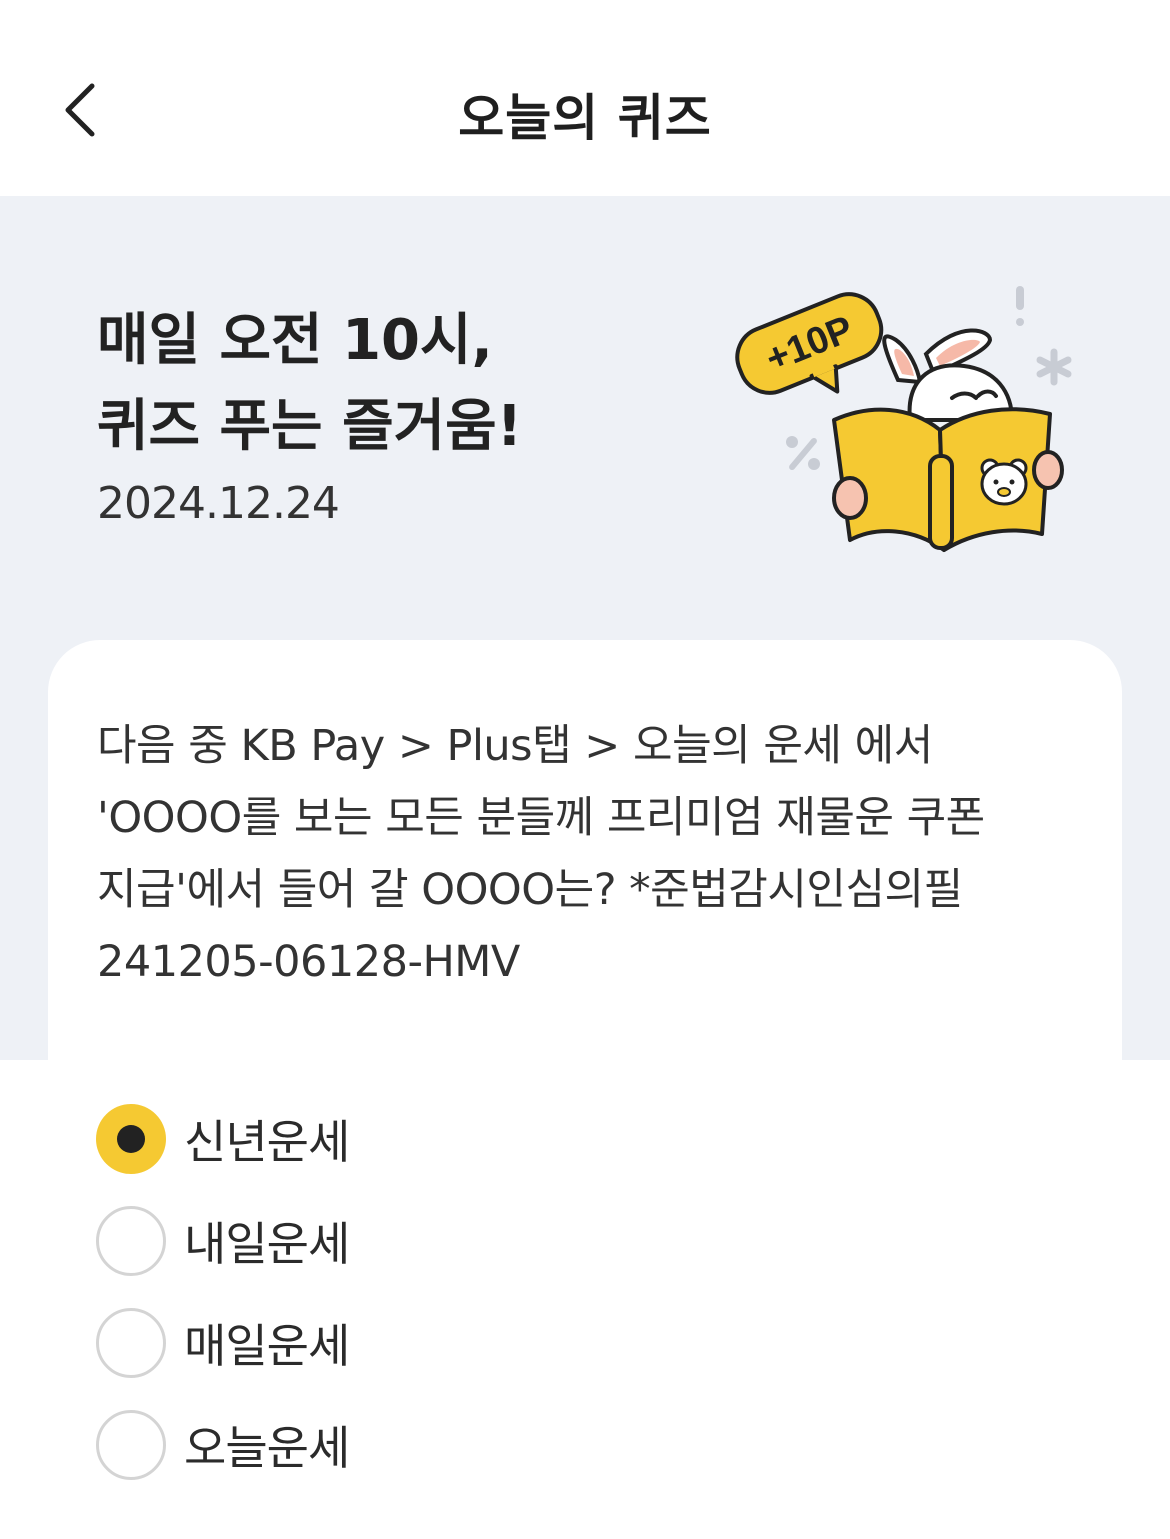 This screenshot has height=1539, width=1170. Describe the element at coordinates (218, 503) in the screenshot. I see `quiz-date: 2024.12.24` at that location.